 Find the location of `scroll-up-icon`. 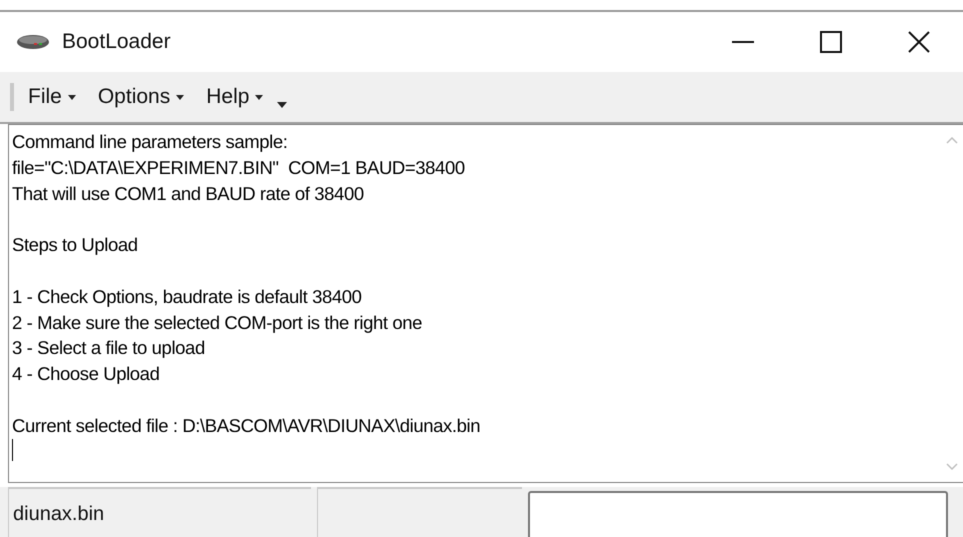

scroll-up-icon is located at coordinates (952, 140).